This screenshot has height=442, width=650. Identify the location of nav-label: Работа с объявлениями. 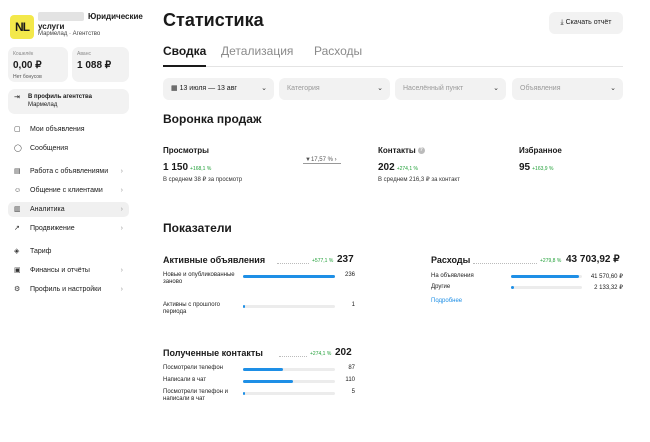
(69, 171).